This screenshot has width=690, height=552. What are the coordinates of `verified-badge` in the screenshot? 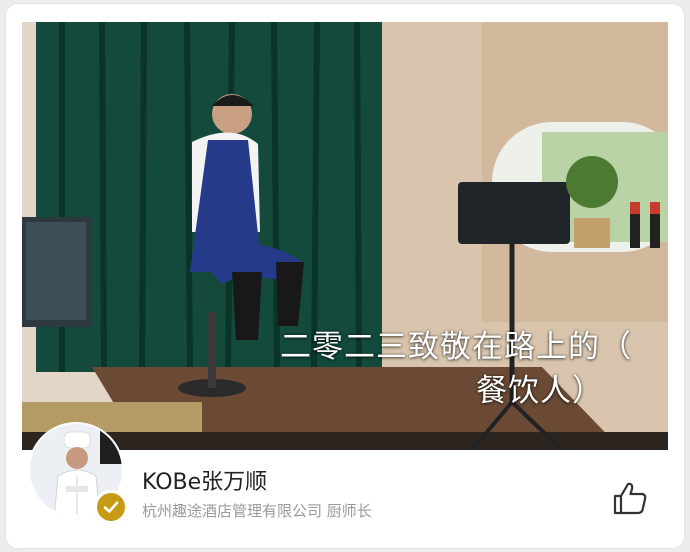 It's located at (111, 507).